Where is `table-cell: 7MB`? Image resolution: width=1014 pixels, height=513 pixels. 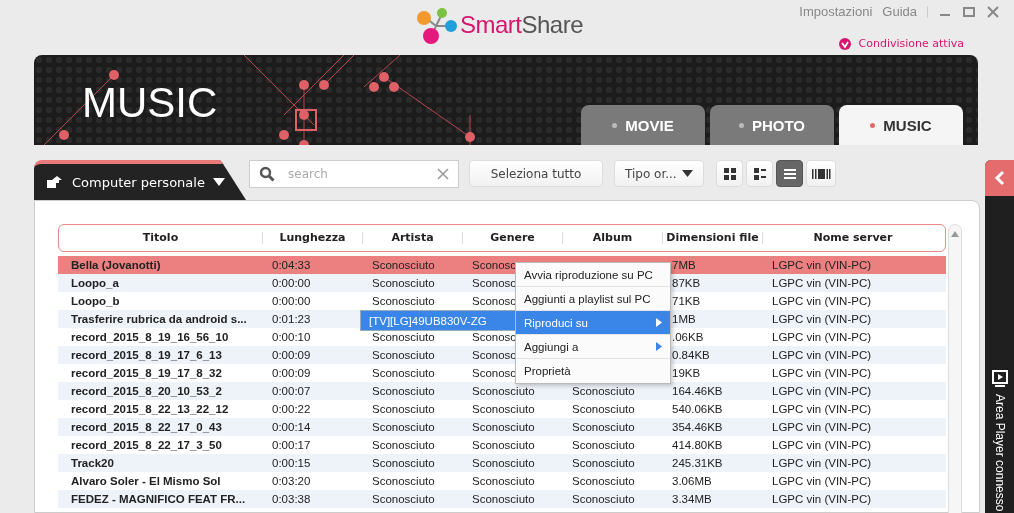
table-cell: 7MB is located at coordinates (684, 265).